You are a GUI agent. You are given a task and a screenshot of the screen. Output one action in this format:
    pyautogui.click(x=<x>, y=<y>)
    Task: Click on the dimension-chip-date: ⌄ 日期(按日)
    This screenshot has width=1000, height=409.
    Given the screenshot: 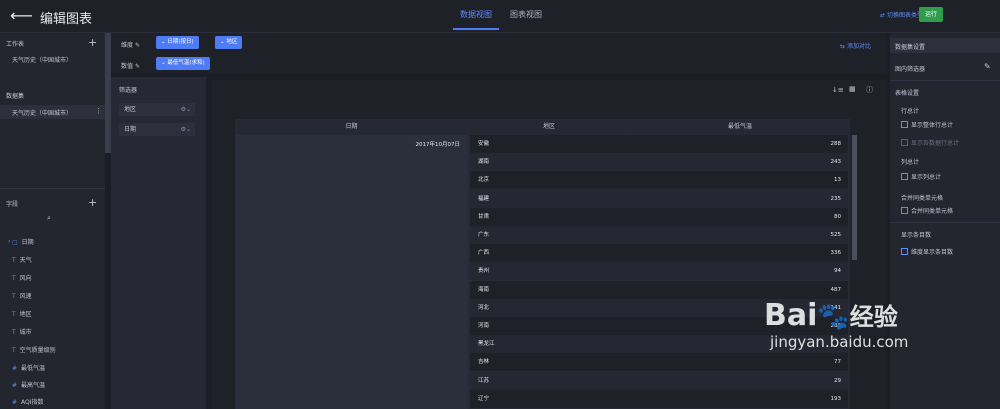 What is the action you would take?
    pyautogui.click(x=177, y=42)
    